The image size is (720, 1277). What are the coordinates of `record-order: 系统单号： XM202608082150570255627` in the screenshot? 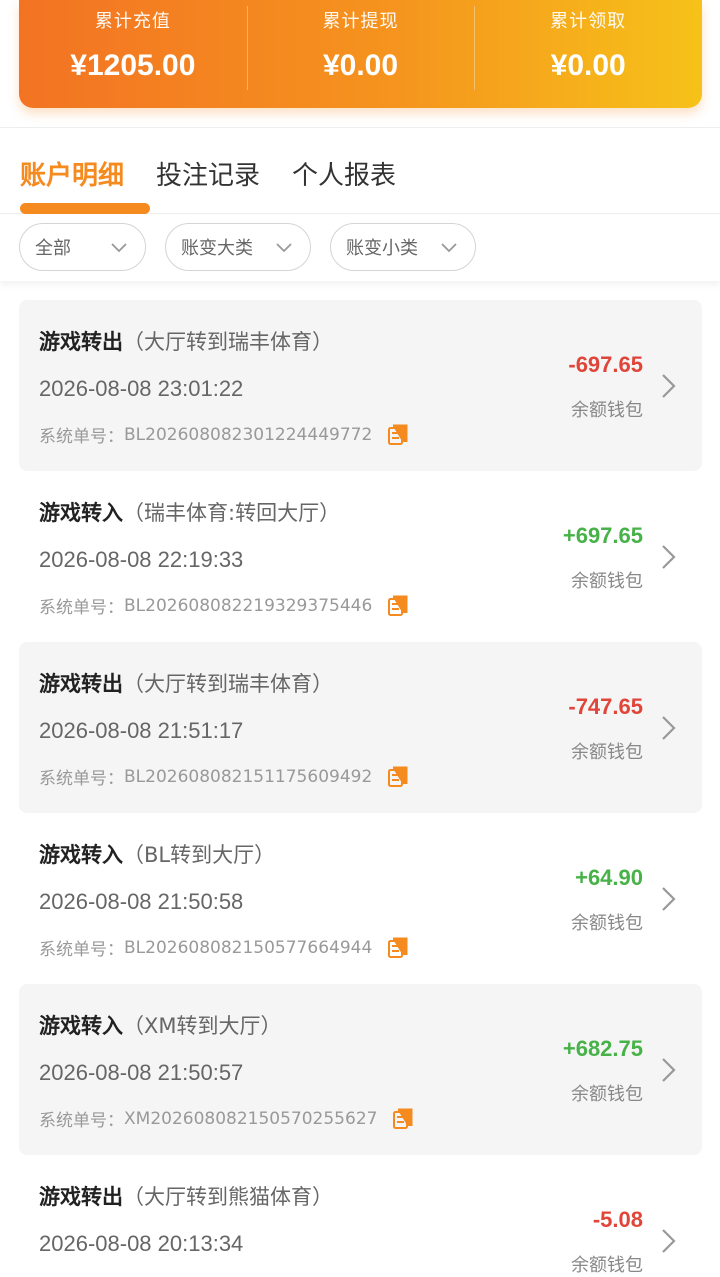 It's located at (226, 1118).